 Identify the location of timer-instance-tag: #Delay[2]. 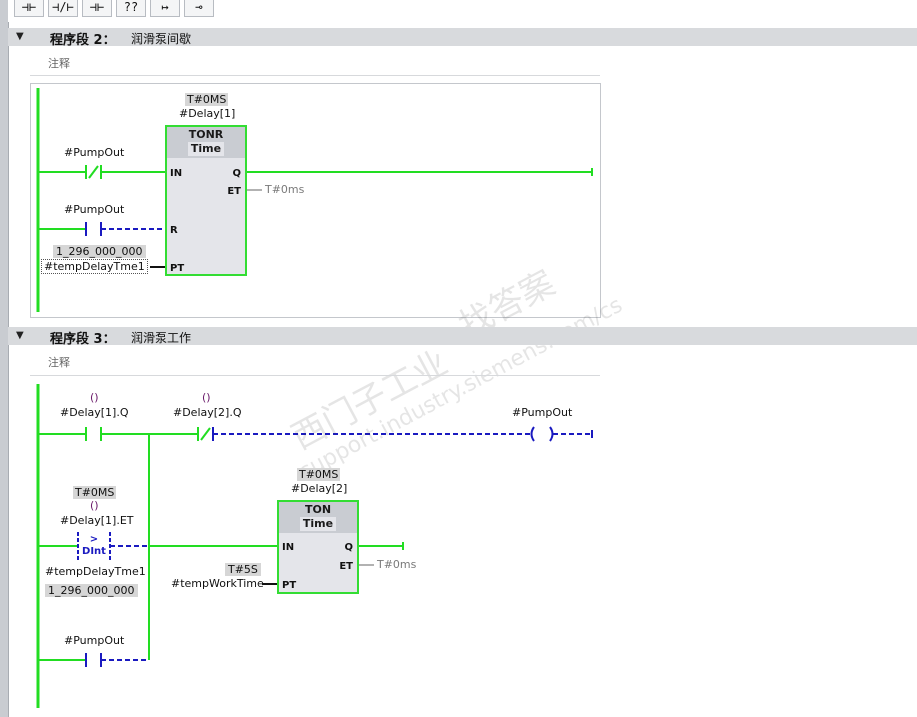
(319, 488).